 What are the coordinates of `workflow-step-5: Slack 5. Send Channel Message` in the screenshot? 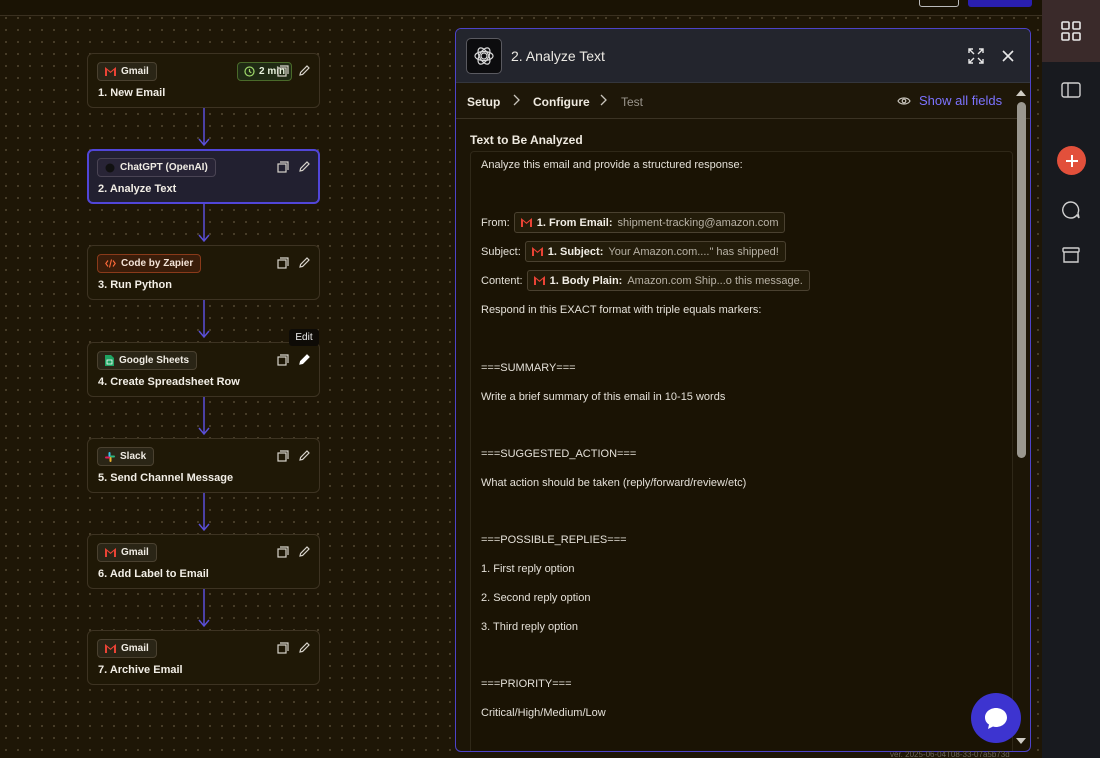 It's located at (203, 465).